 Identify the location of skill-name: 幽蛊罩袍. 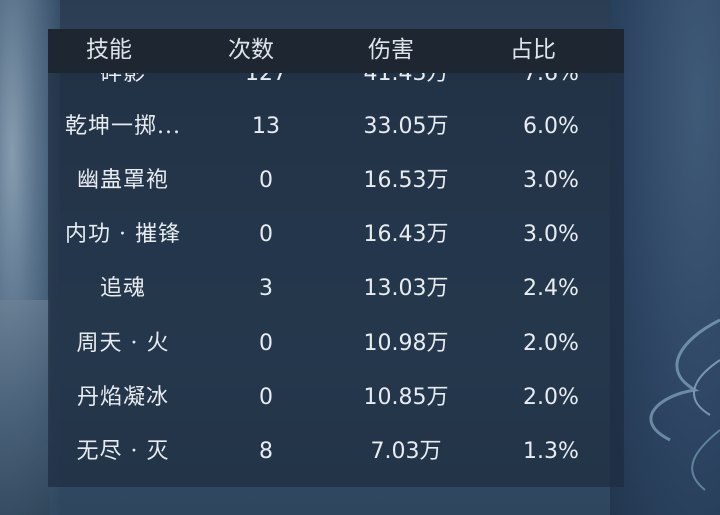
(122, 180).